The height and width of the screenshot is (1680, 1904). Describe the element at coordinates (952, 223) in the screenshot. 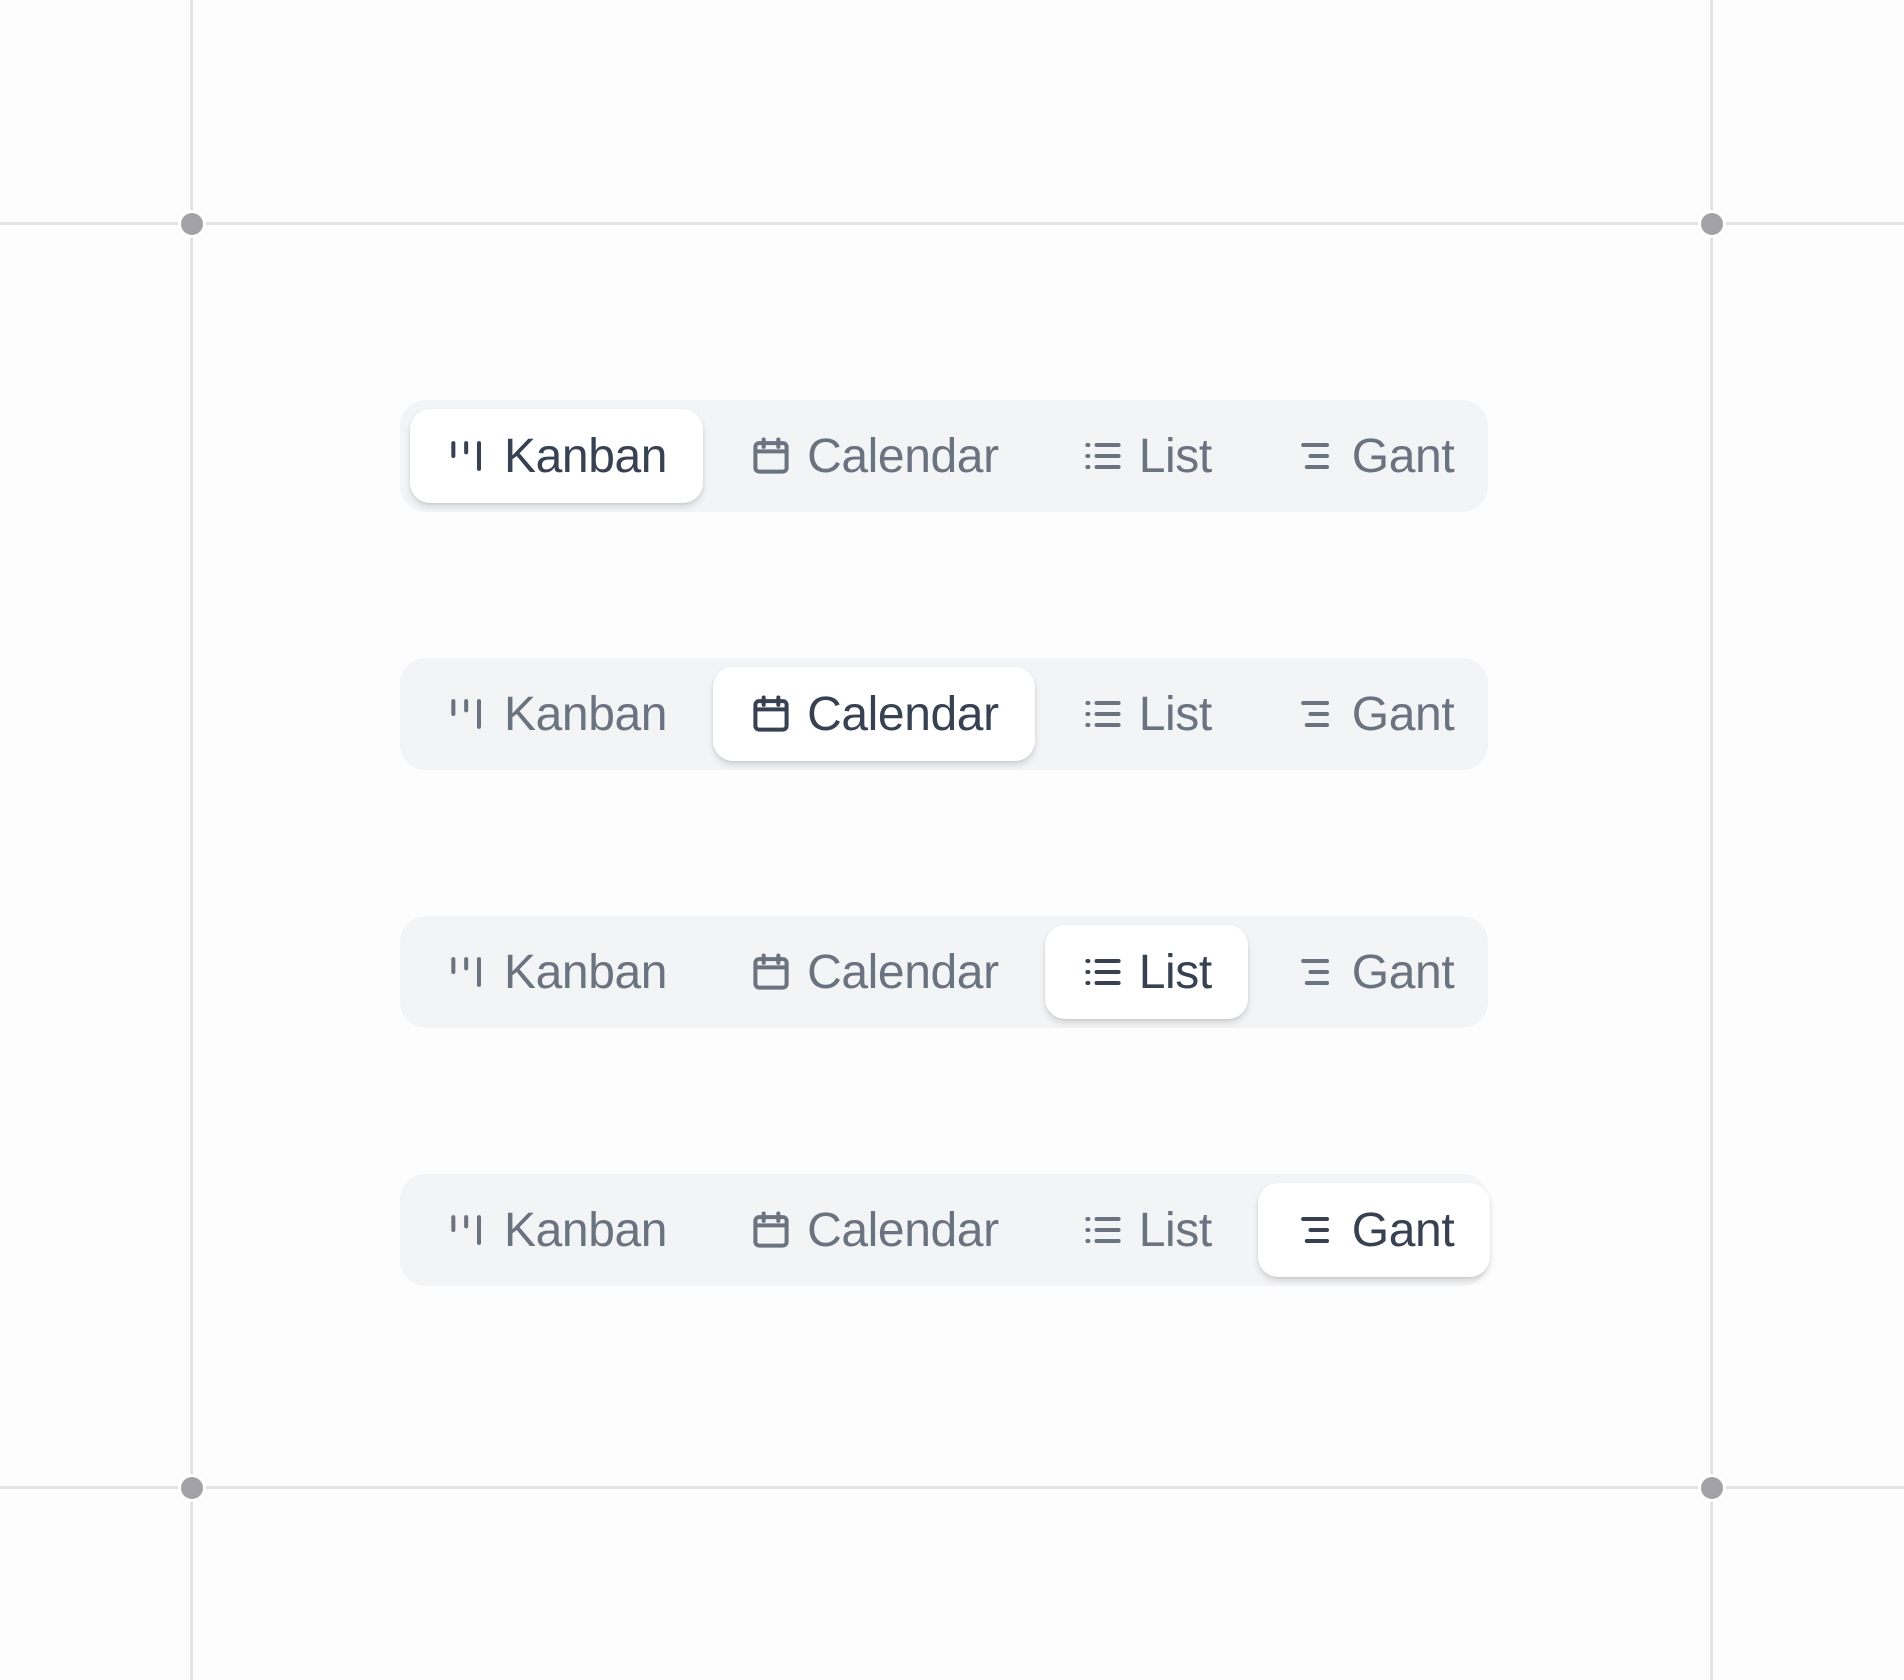

I see `guide-line-top` at that location.